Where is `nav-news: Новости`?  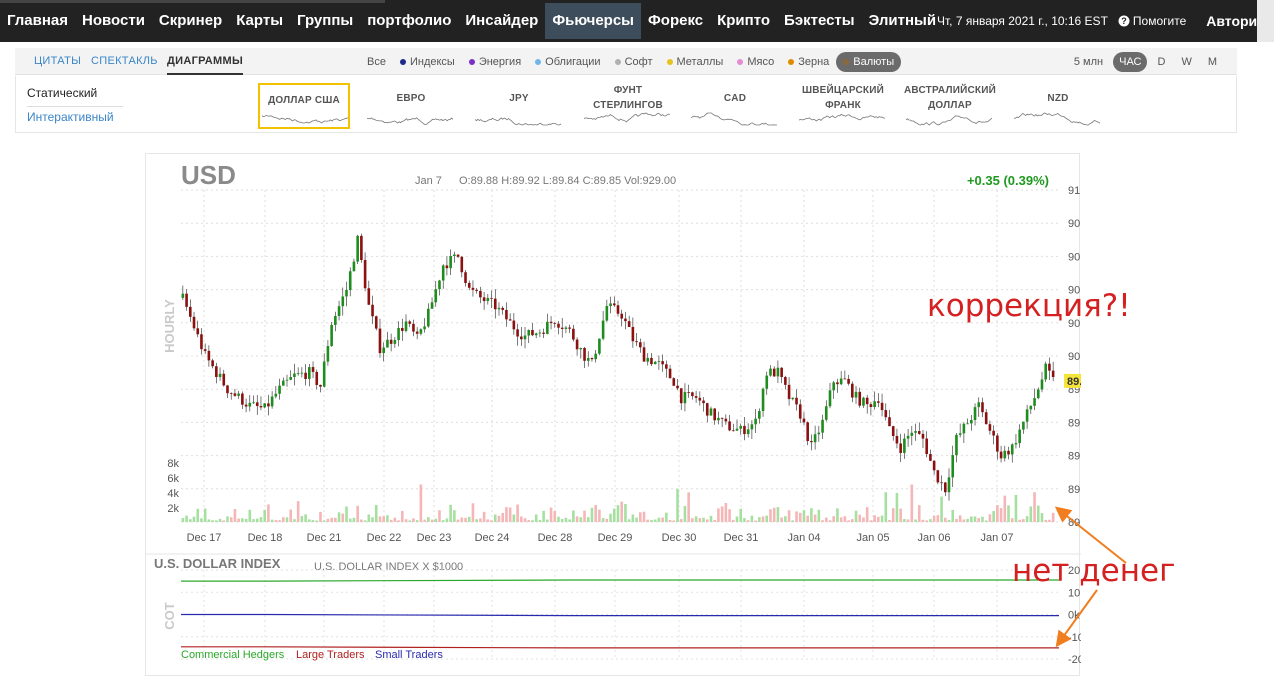 nav-news: Новости is located at coordinates (113, 21).